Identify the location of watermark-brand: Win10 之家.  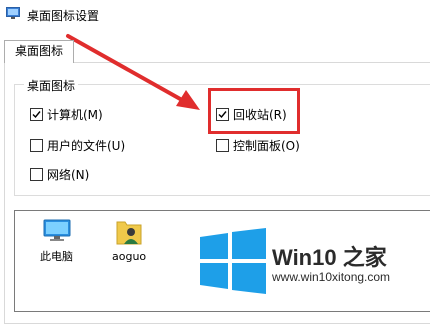
(329, 257).